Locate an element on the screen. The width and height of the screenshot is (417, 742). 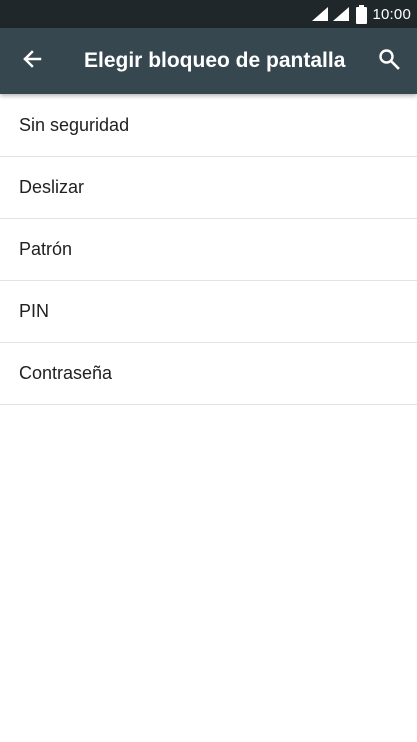
option-label: Deslizar is located at coordinates (52, 187).